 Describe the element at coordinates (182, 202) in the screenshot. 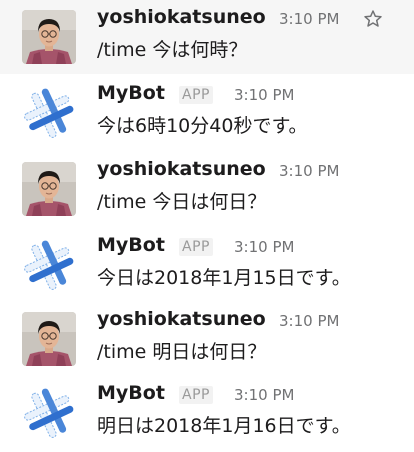

I see `message-text: /time 今日は何日？` at that location.